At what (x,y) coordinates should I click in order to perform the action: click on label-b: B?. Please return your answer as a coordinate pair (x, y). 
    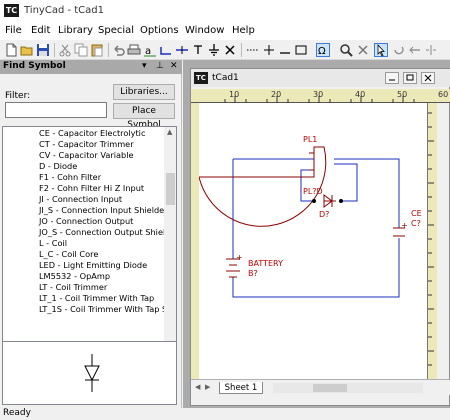
    Looking at the image, I should click on (253, 273).